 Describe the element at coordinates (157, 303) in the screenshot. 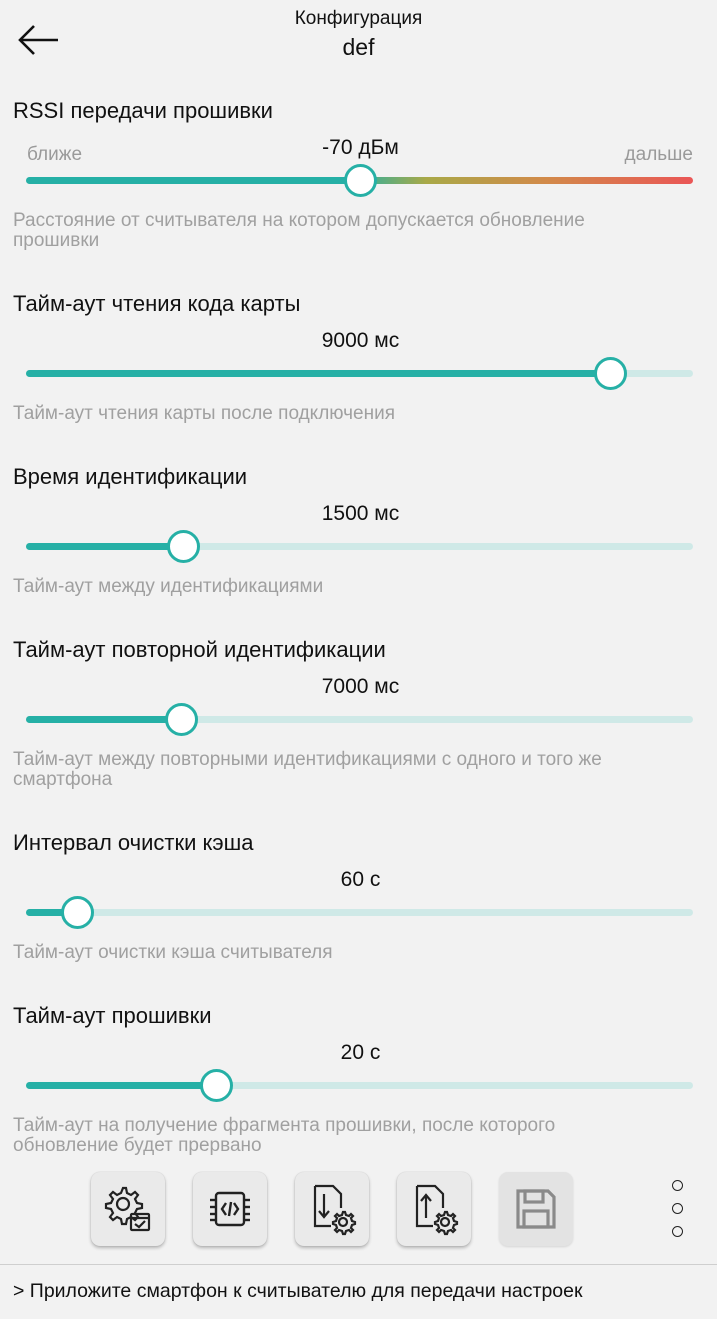

I see `setting-title: Тайм-аут чтения кода карты` at that location.